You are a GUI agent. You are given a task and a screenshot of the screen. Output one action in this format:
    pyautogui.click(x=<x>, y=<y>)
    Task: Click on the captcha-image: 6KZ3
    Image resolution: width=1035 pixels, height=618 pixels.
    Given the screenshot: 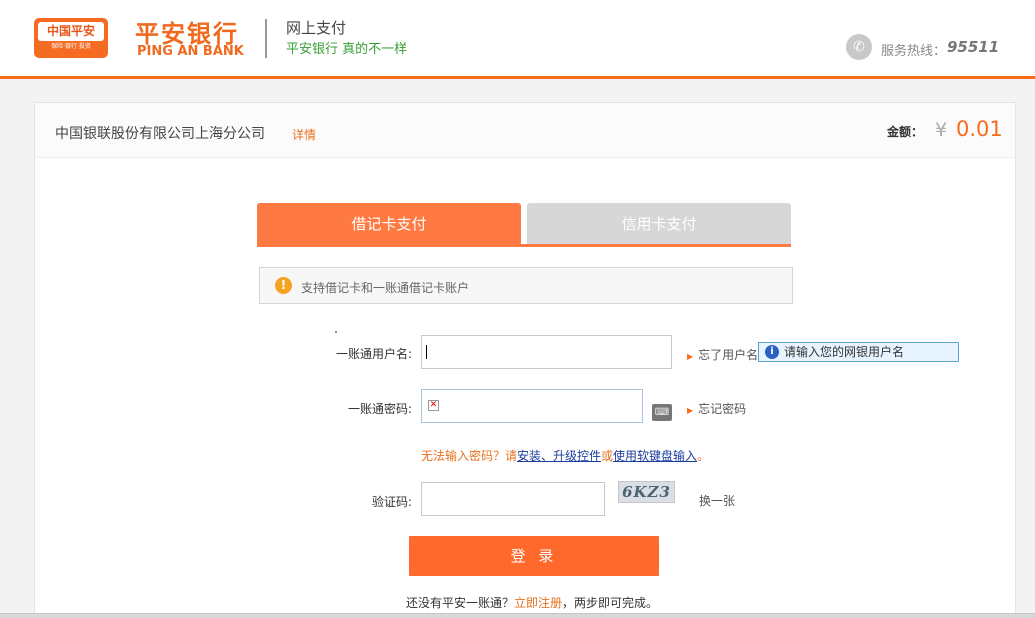 What is the action you would take?
    pyautogui.click(x=646, y=492)
    